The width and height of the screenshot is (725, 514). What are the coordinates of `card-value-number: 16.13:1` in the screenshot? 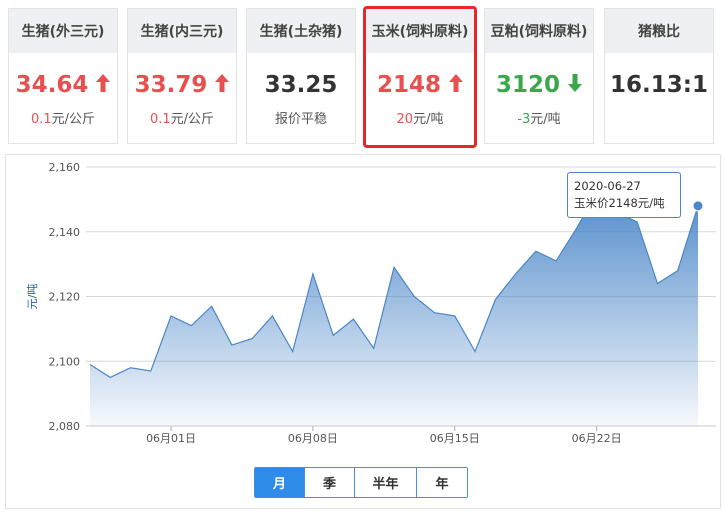 It's located at (659, 85).